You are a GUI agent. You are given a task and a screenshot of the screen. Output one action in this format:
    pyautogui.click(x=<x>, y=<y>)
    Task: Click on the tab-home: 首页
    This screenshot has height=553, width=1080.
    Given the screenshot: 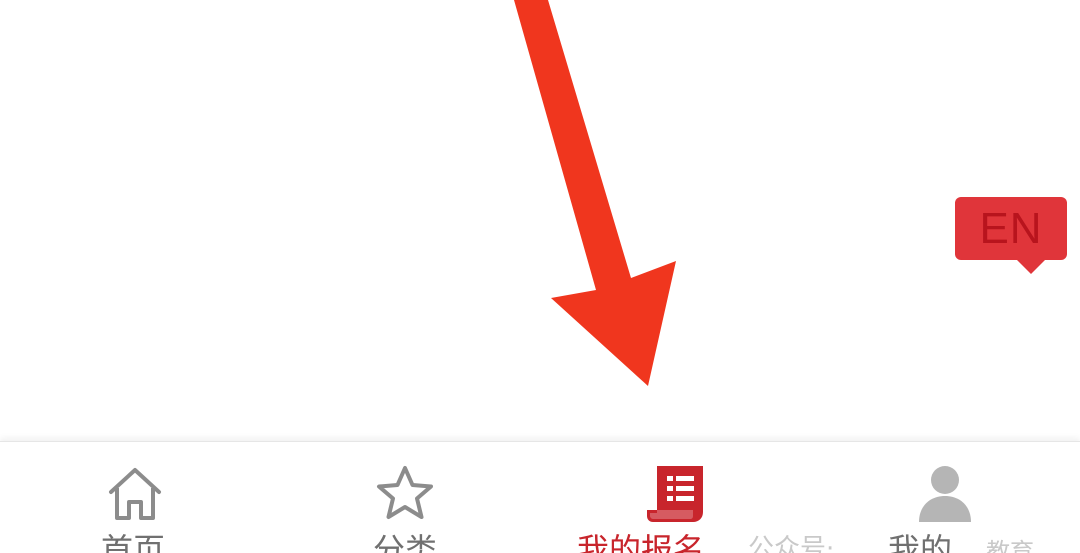 What is the action you would take?
    pyautogui.click(x=135, y=497)
    